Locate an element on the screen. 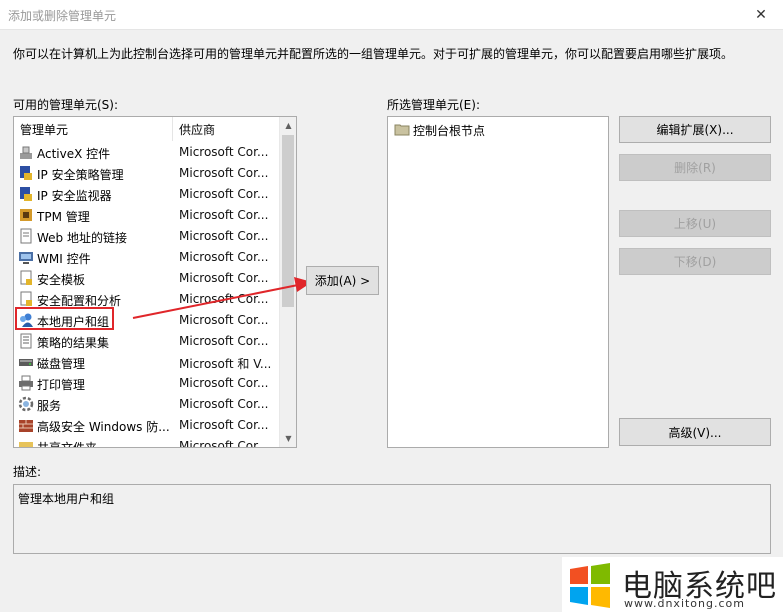 Image resolution: width=783 pixels, height=612 pixels. scroll-thumb is located at coordinates (288, 221).